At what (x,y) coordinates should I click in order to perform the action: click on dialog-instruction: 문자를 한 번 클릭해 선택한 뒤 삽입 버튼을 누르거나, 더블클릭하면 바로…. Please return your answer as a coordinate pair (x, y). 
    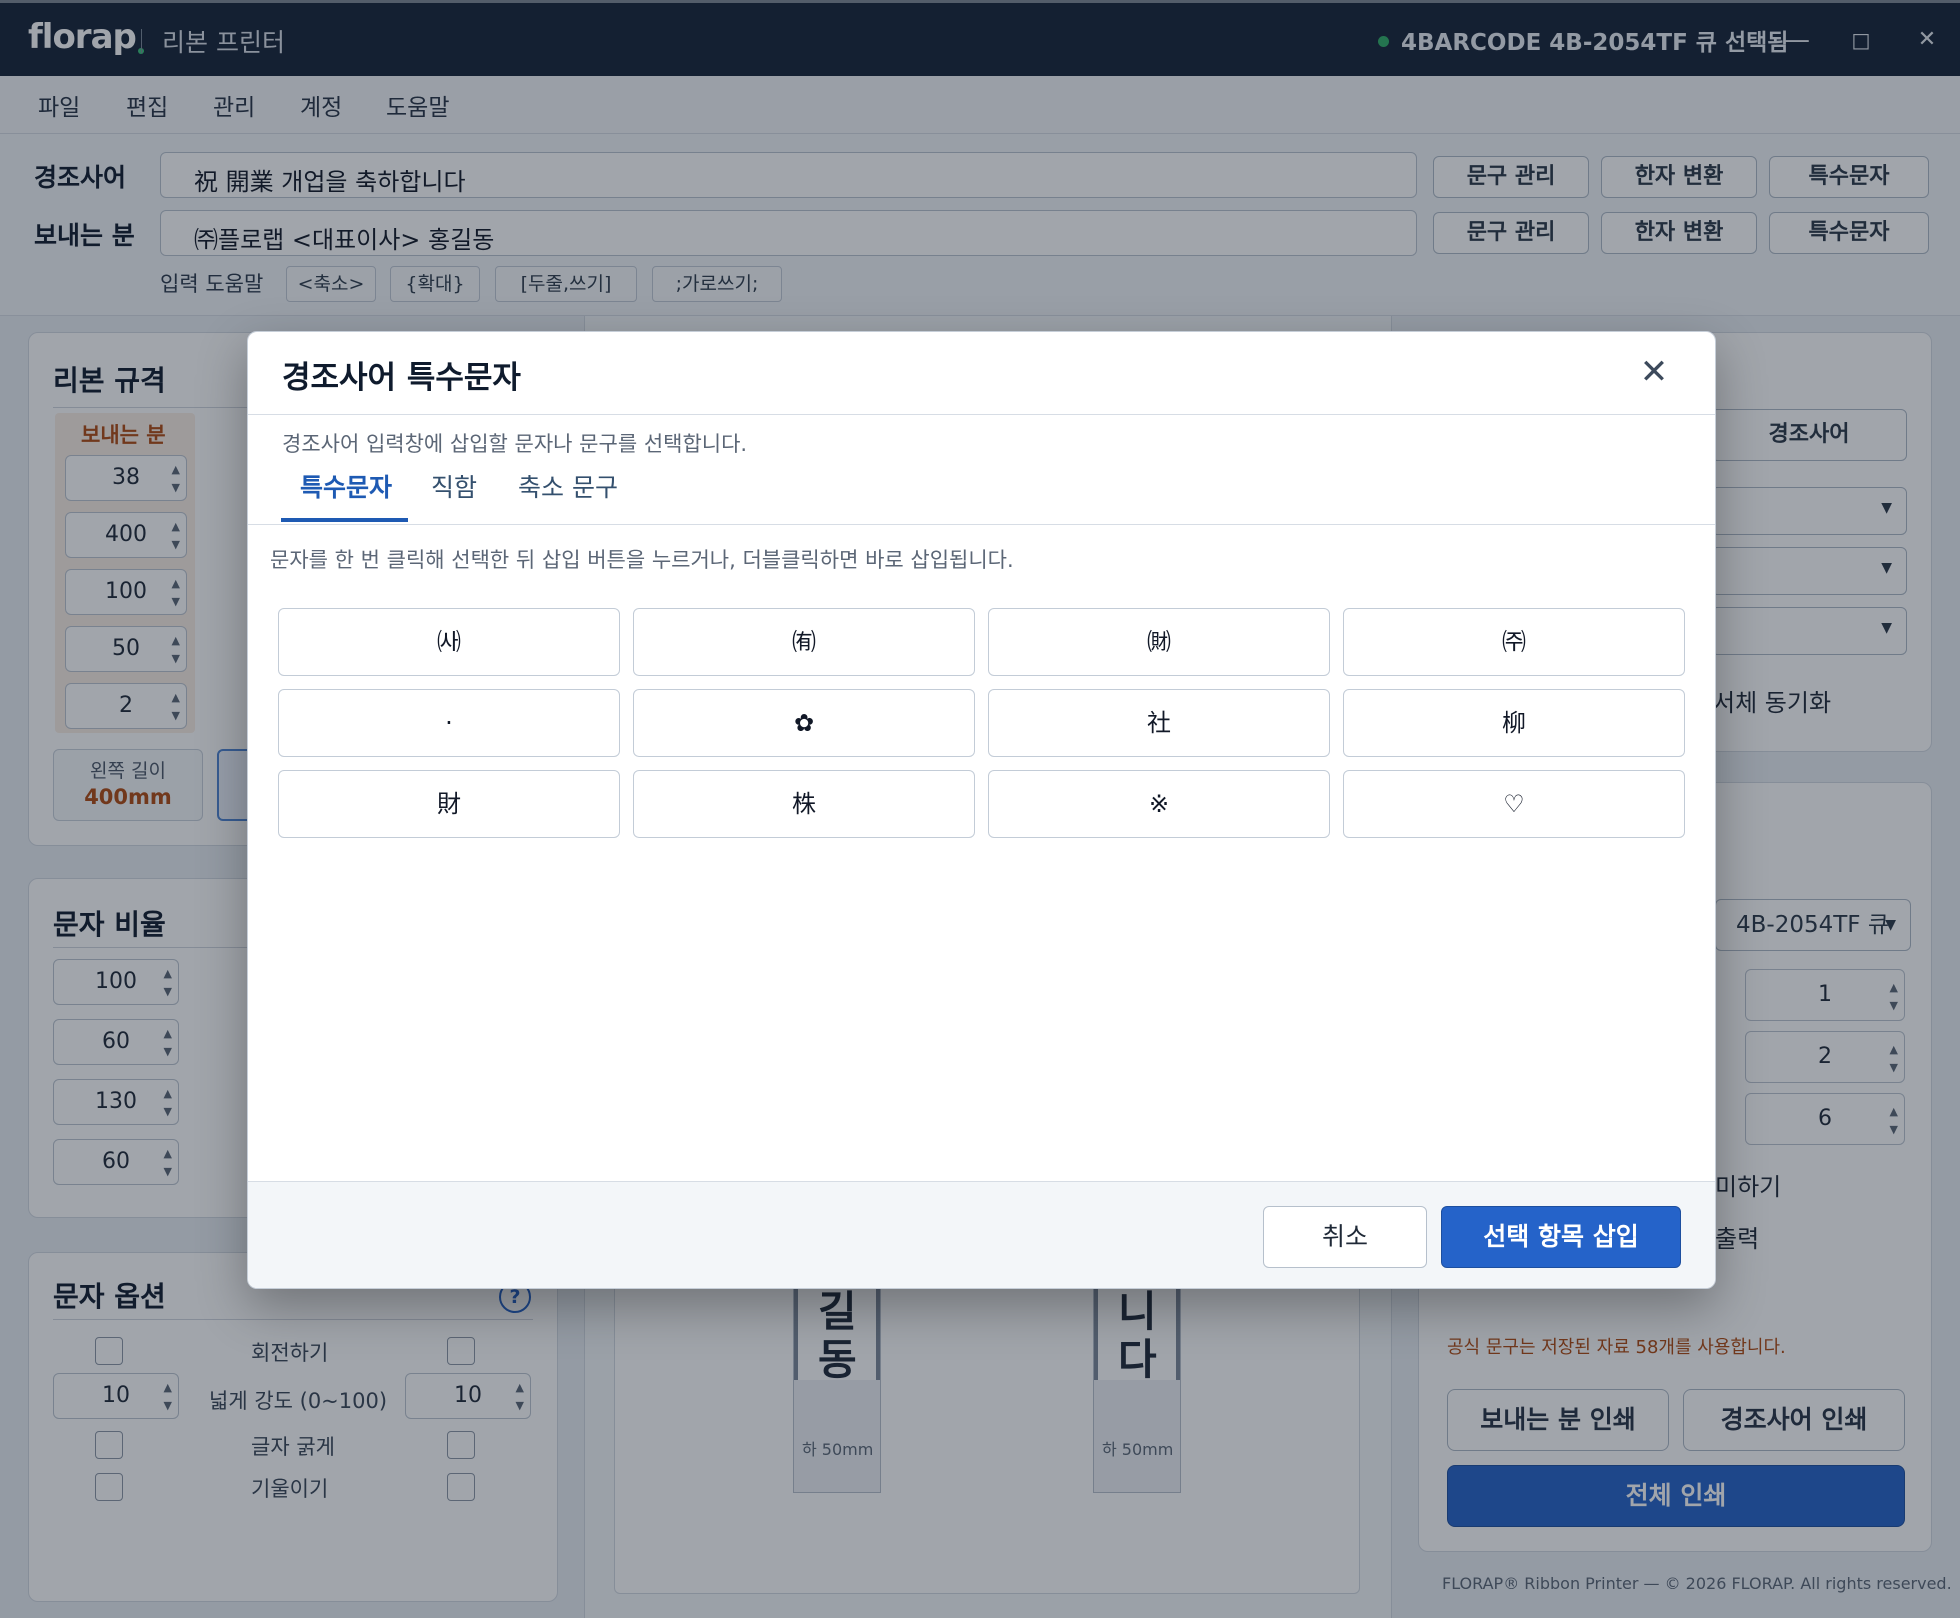
    Looking at the image, I should click on (642, 560).